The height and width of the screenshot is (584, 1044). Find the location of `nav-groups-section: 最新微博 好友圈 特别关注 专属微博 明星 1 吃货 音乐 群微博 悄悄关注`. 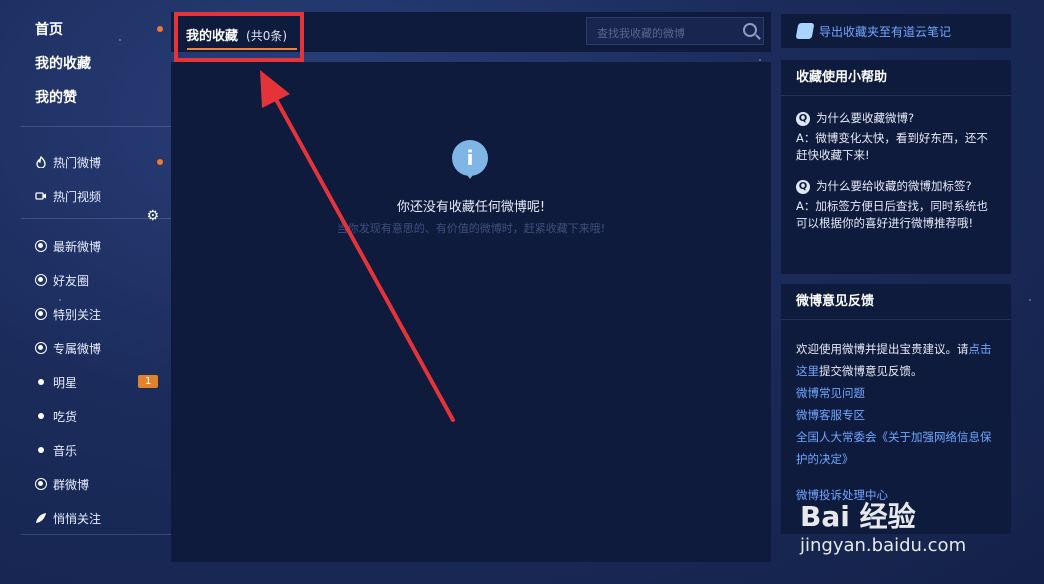

nav-groups-section: 最新微博 好友圈 特别关注 专属微博 明星 1 吃货 音乐 群微博 悄悄关注 is located at coordinates (96, 377).